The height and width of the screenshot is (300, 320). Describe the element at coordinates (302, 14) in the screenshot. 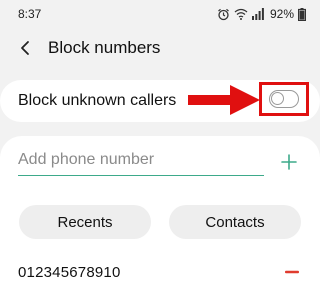

I see `battery-icon` at that location.